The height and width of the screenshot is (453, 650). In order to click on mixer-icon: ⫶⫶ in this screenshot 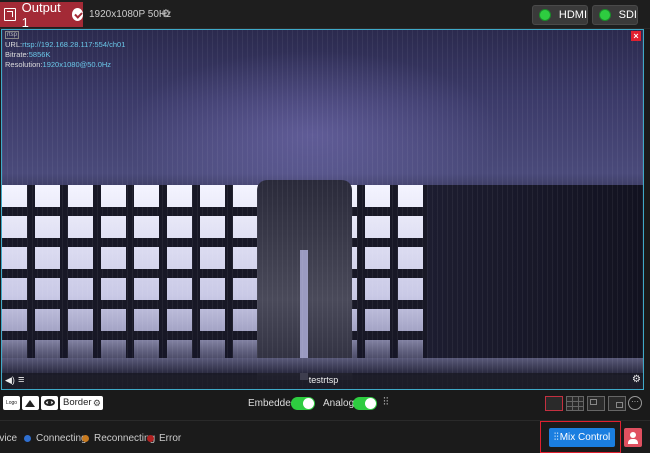, I will do `click(386, 402)`.